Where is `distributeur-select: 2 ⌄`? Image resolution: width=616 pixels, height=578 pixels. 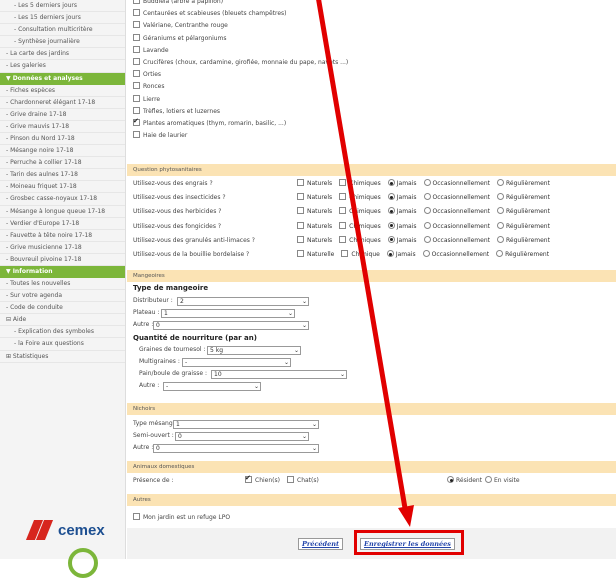 distributeur-select: 2 ⌄ is located at coordinates (243, 301).